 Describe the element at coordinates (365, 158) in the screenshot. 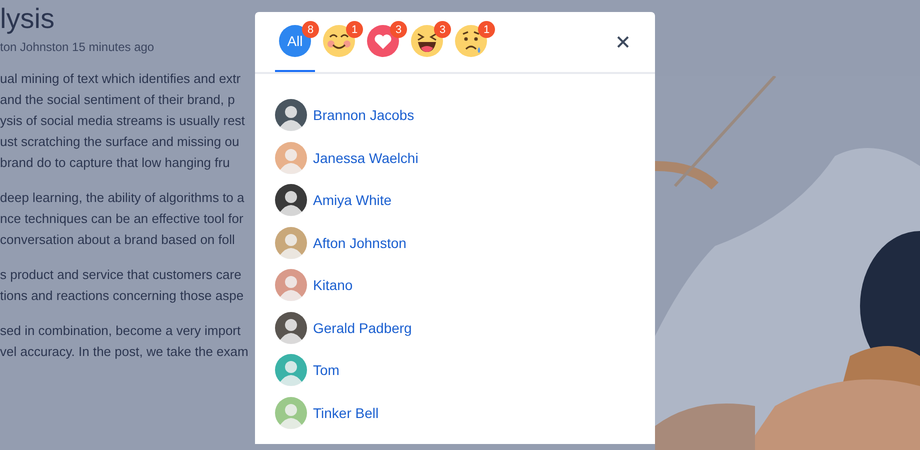

I see `person-name-link: Janessa Waelchi` at that location.